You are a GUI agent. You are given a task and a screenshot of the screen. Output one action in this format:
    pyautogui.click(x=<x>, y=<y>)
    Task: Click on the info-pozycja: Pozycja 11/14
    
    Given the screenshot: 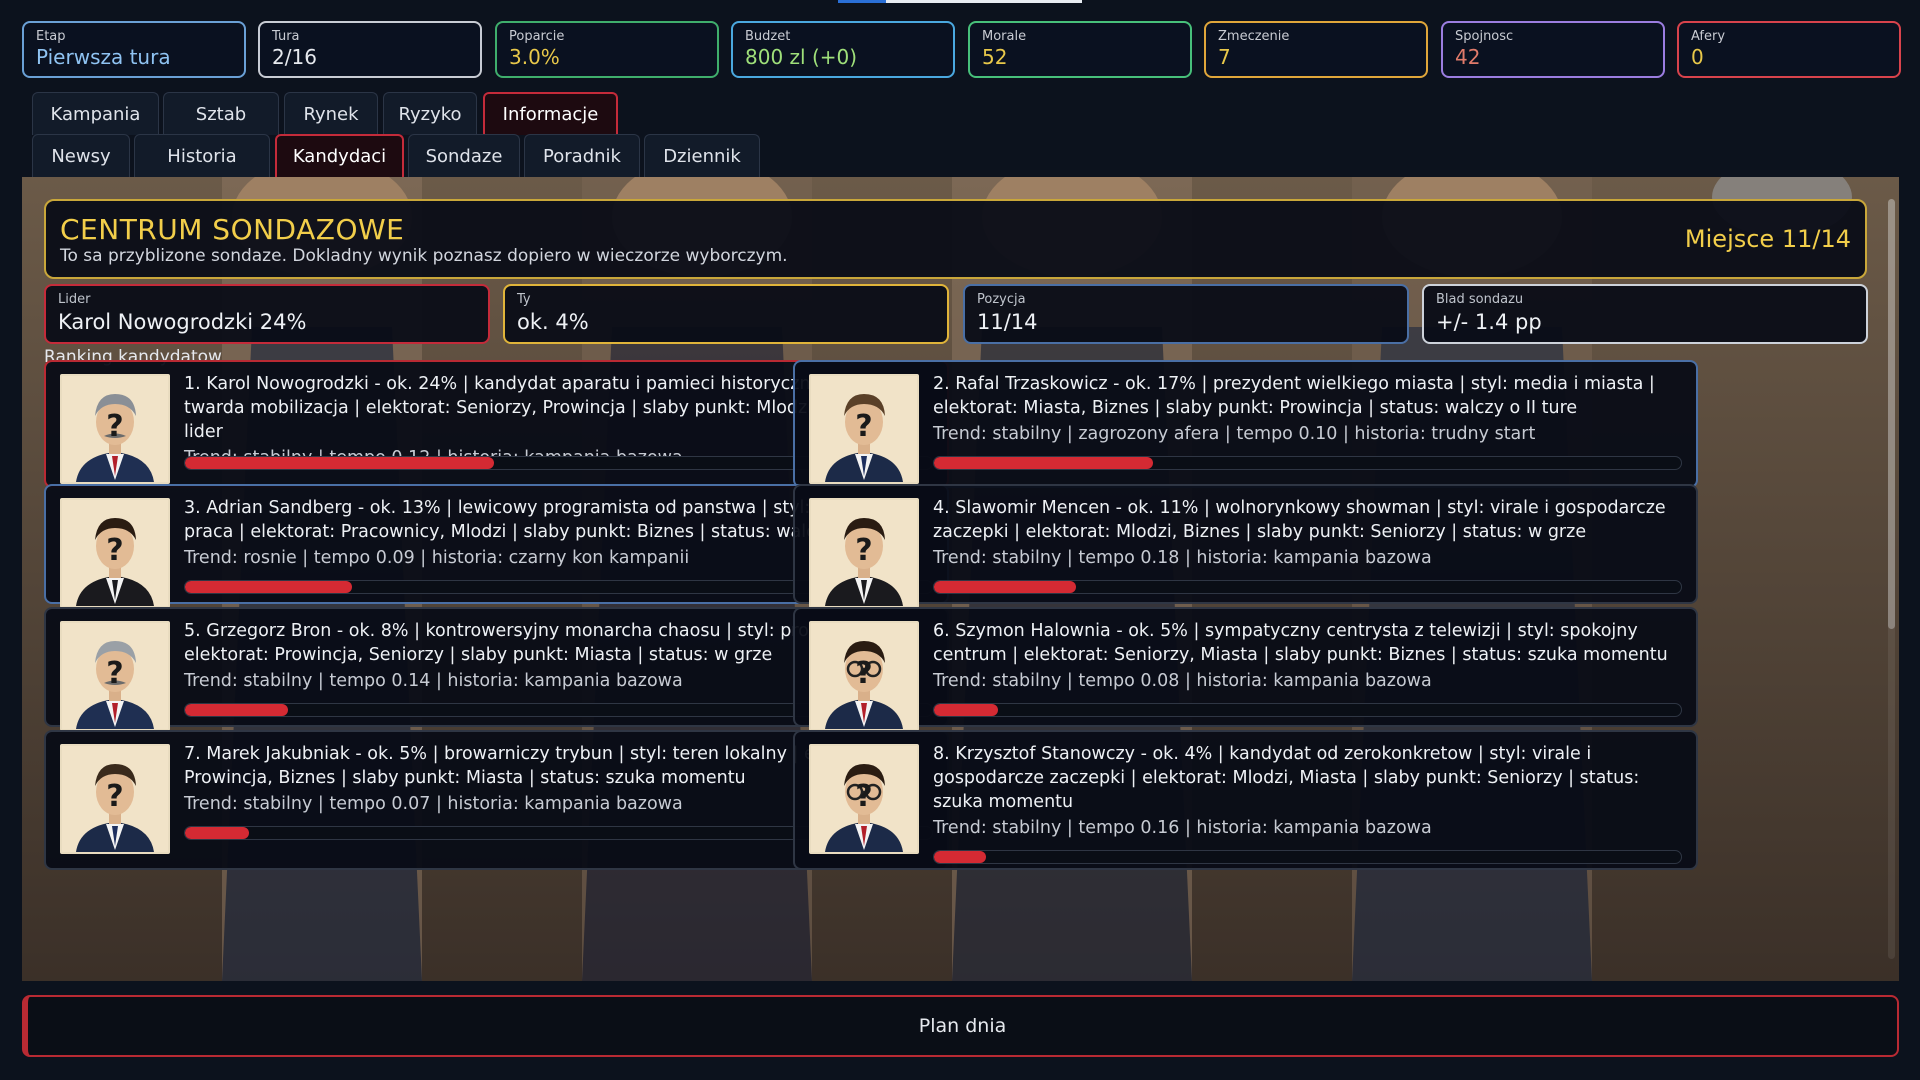 What is the action you would take?
    pyautogui.click(x=1186, y=314)
    